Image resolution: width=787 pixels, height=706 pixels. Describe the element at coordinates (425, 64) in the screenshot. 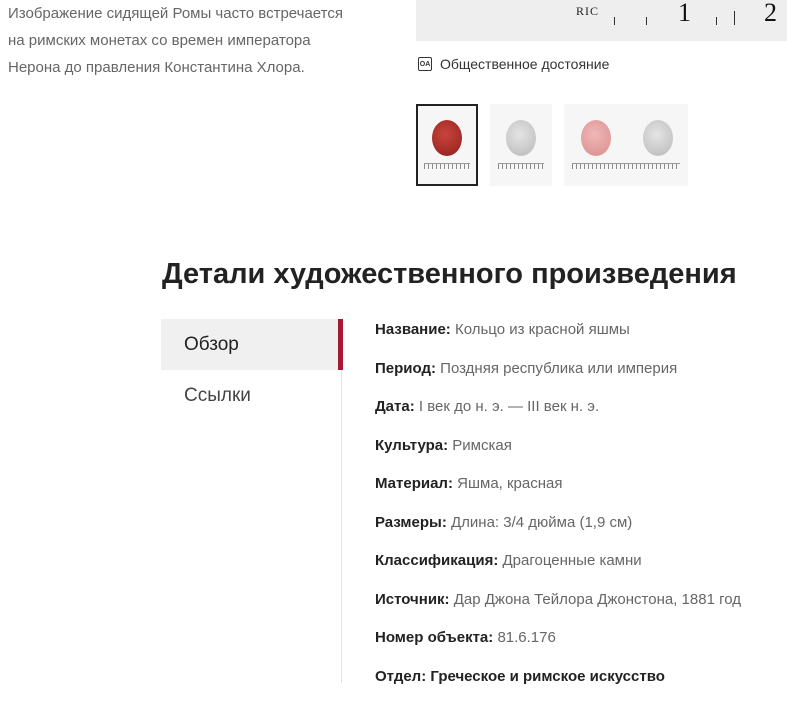

I see `open-access-icon: OA` at that location.